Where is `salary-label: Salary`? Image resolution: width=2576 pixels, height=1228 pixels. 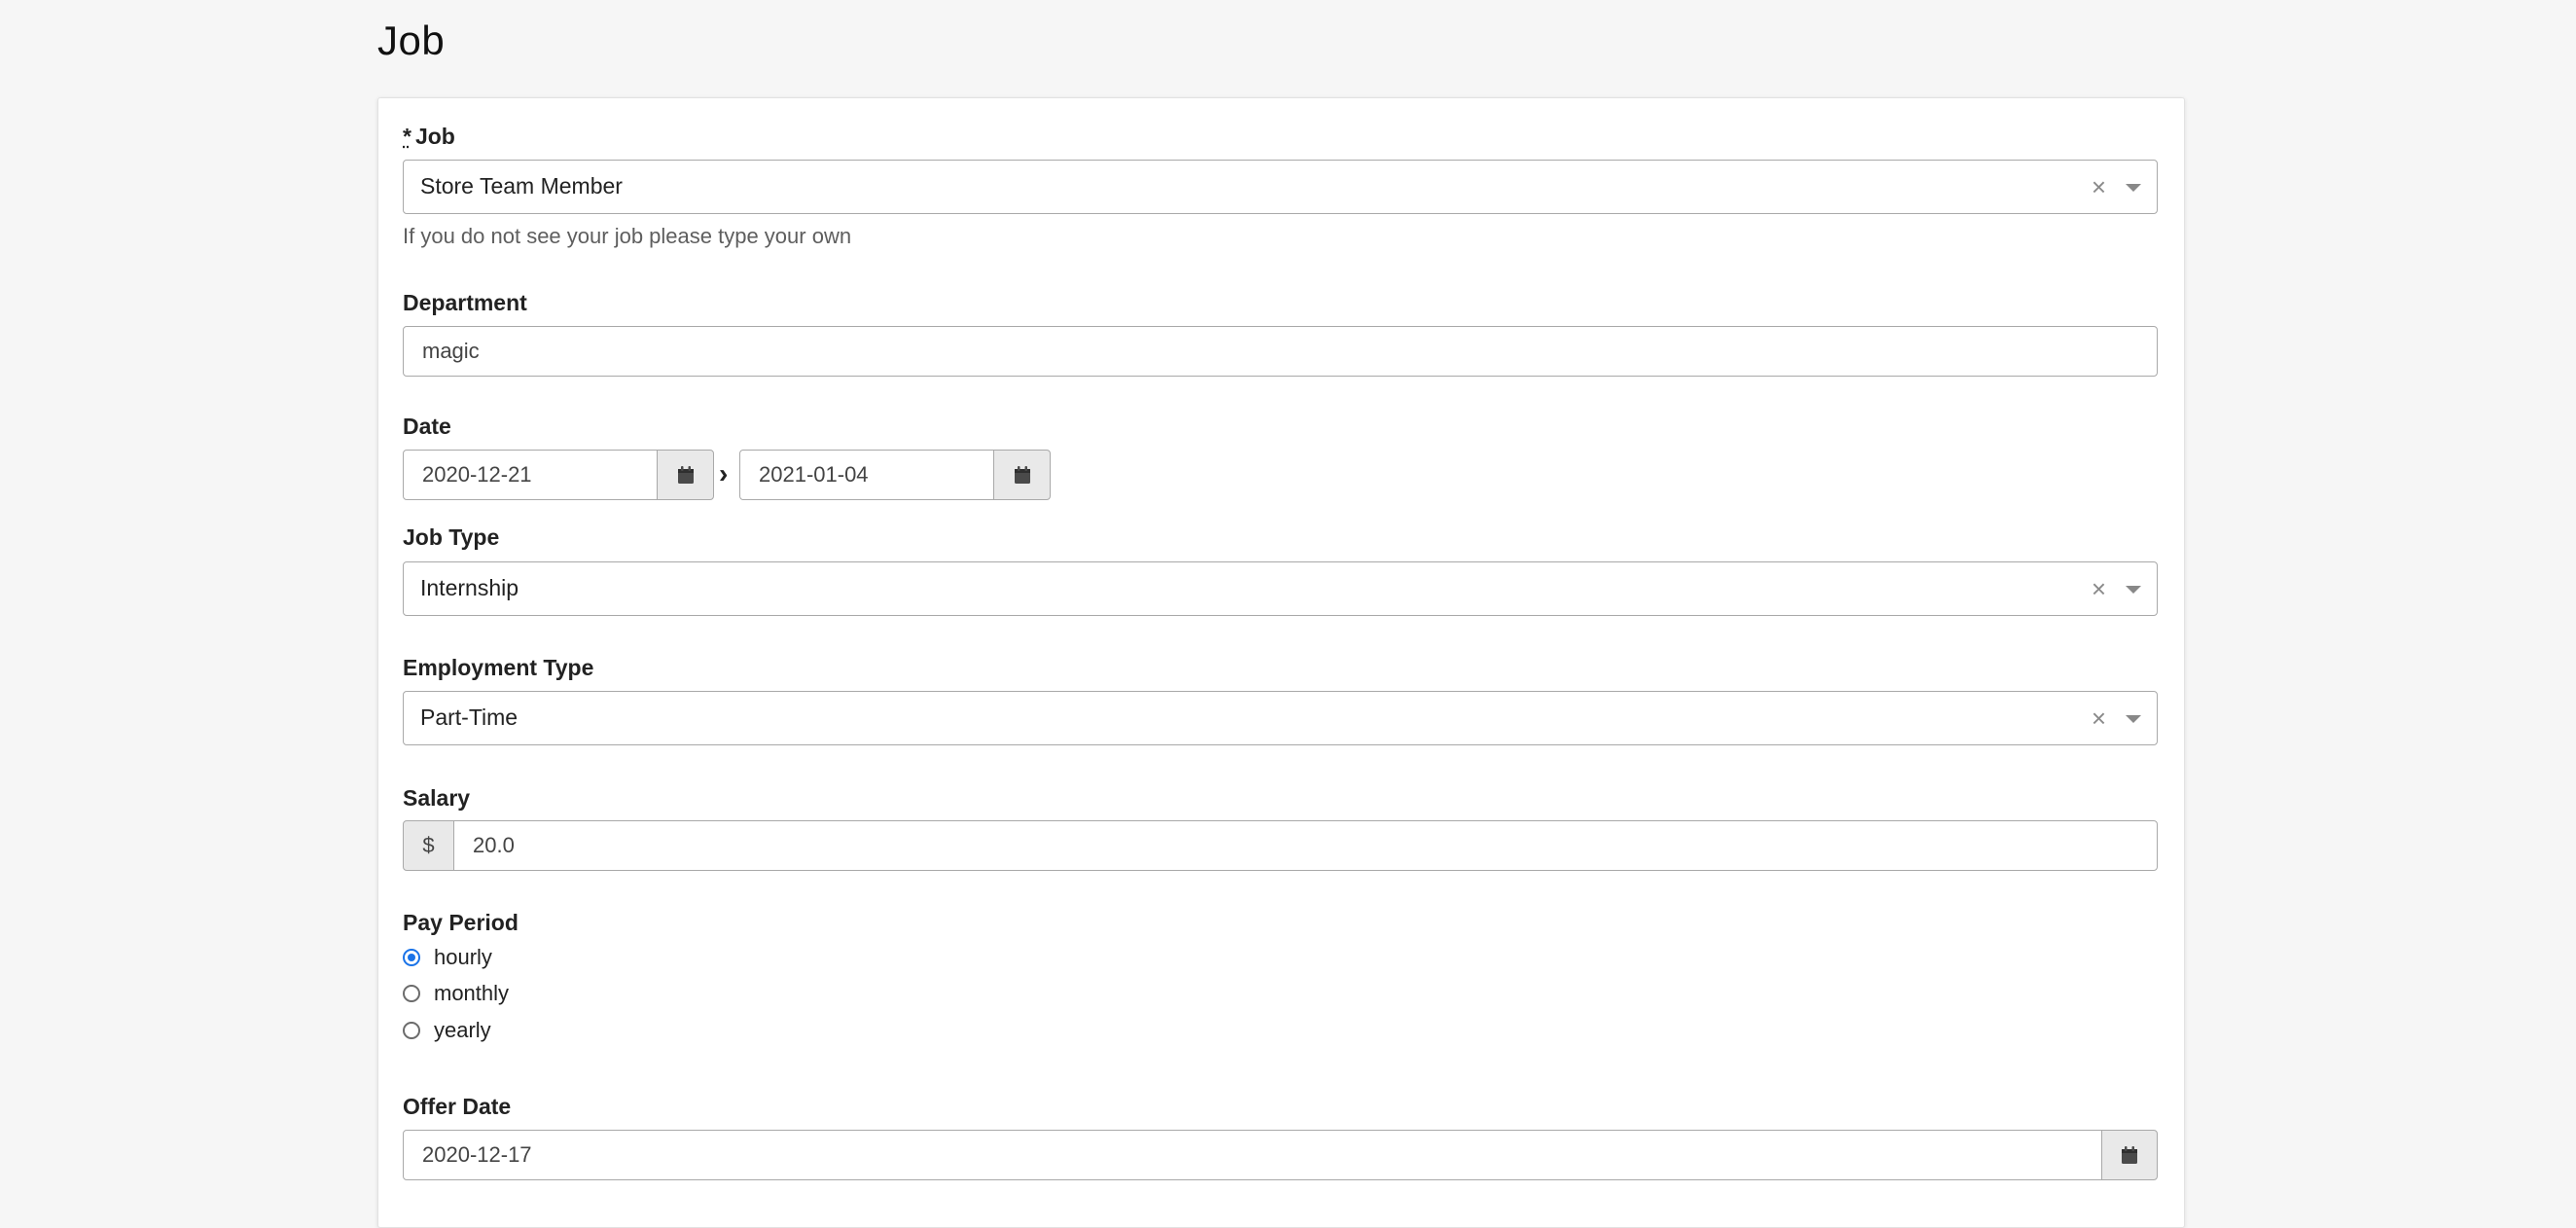 salary-label: Salary is located at coordinates (437, 798).